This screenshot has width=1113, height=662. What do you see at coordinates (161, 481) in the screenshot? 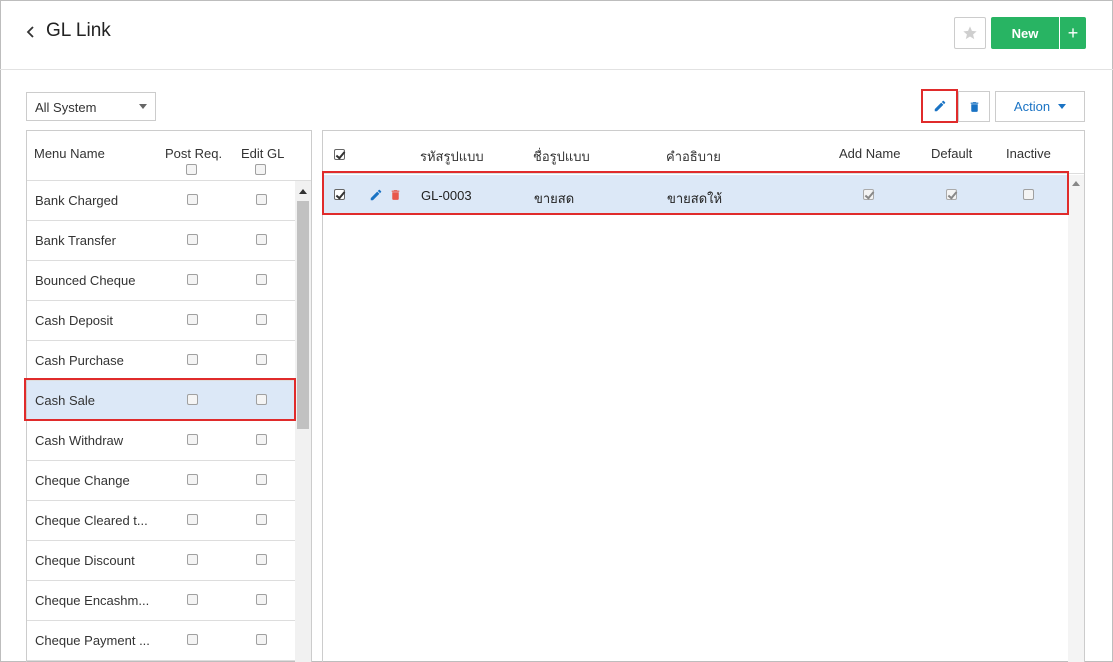
I see `menu-row: Cheque Change` at bounding box center [161, 481].